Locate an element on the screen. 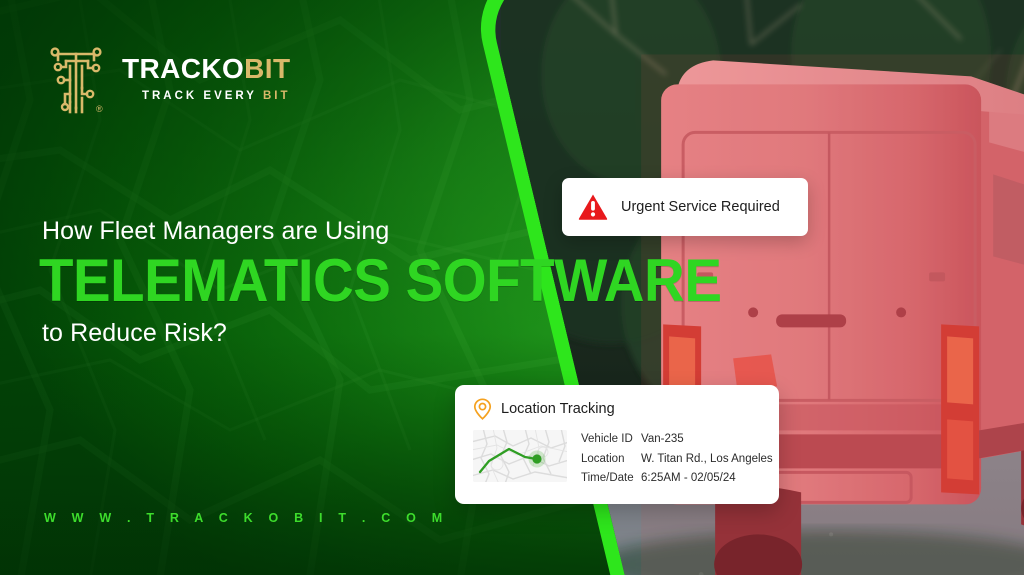 Image resolution: width=1024 pixels, height=575 pixels. route-map-thumbnail is located at coordinates (520, 456).